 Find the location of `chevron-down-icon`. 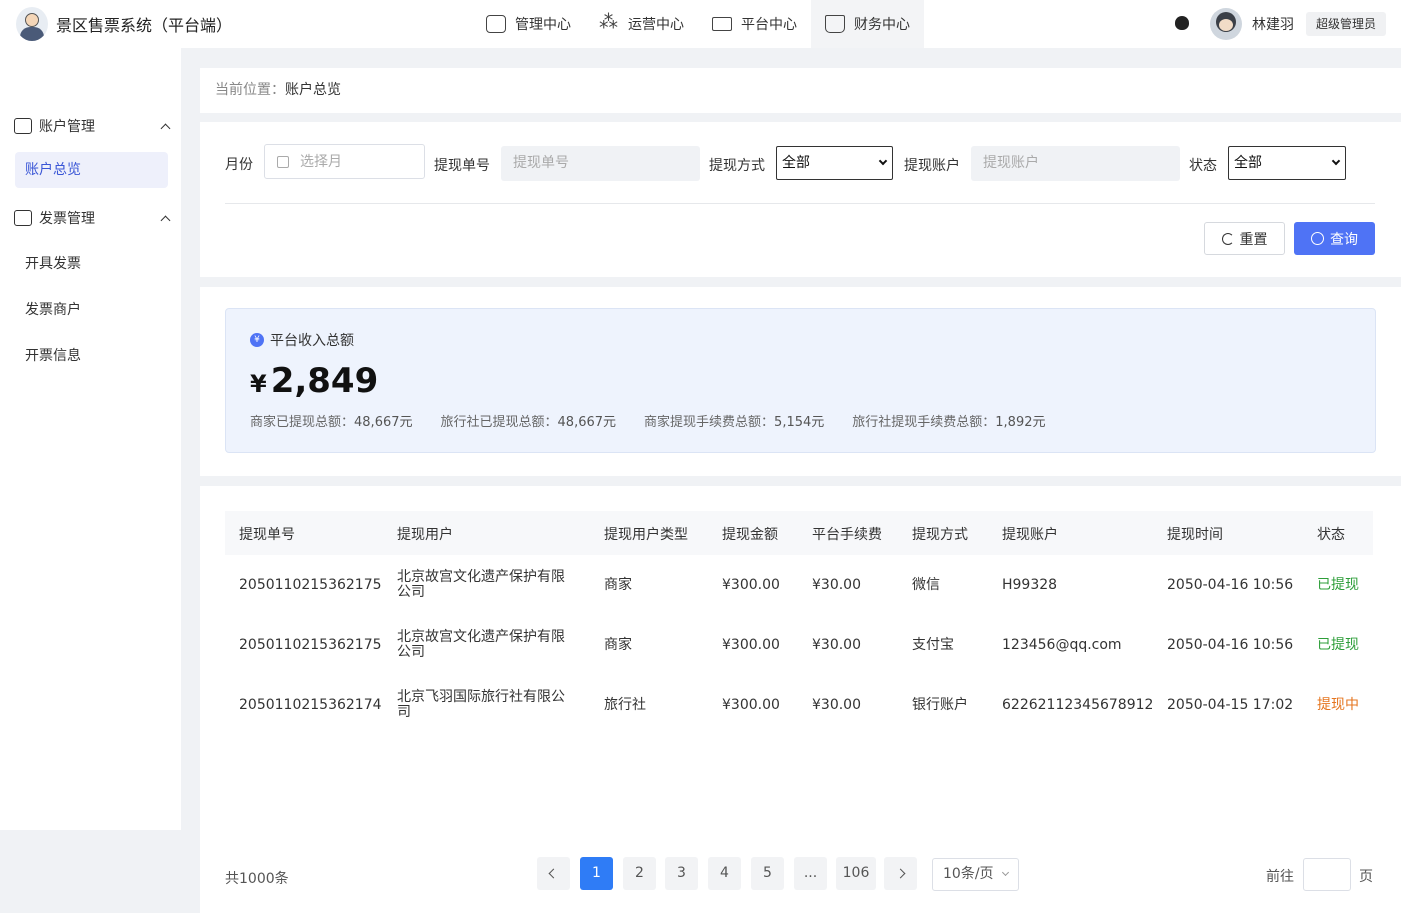

chevron-down-icon is located at coordinates (1336, 161).